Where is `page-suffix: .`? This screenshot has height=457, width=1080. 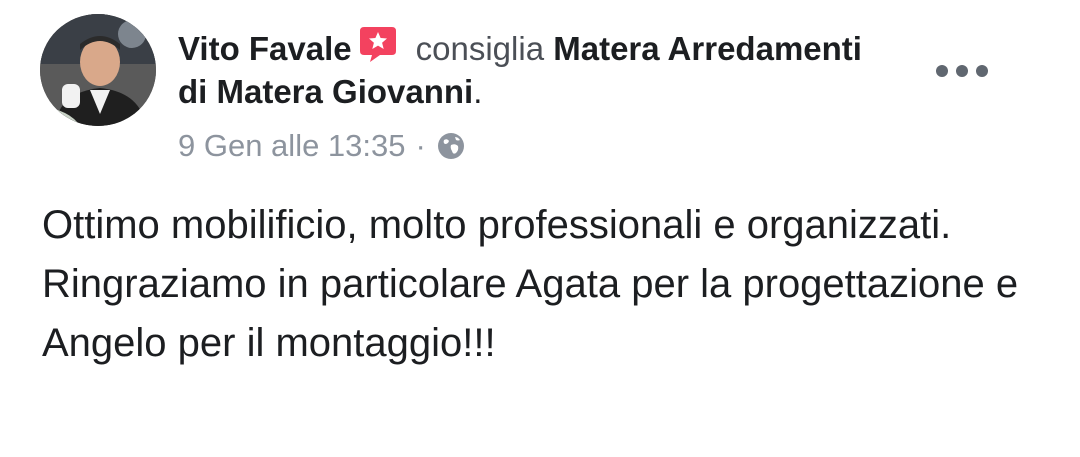 page-suffix: . is located at coordinates (478, 91).